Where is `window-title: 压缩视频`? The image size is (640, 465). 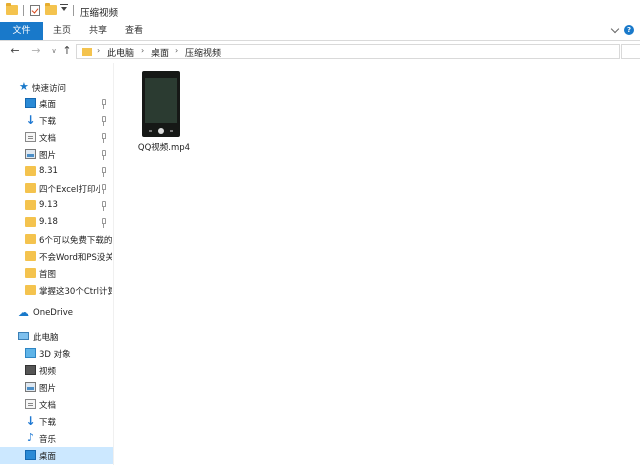 window-title: 压缩视频 is located at coordinates (99, 13).